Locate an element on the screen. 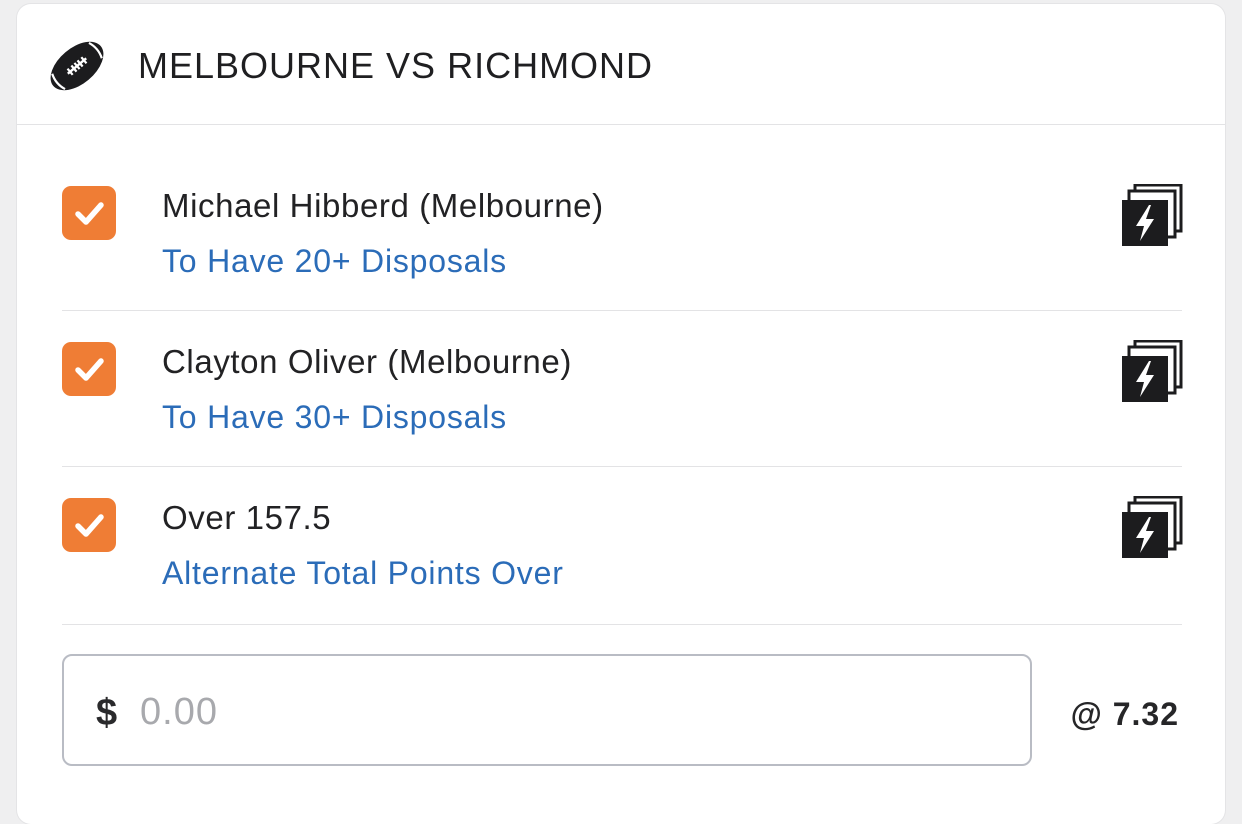  leg-selection: Michael Hibberd (Melbourne) is located at coordinates (383, 205).